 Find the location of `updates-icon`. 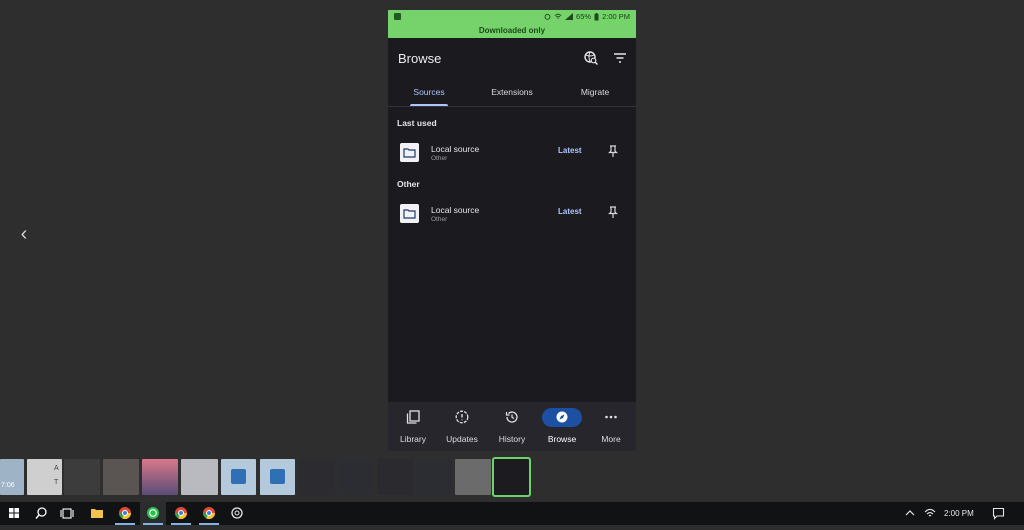

updates-icon is located at coordinates (462, 417).